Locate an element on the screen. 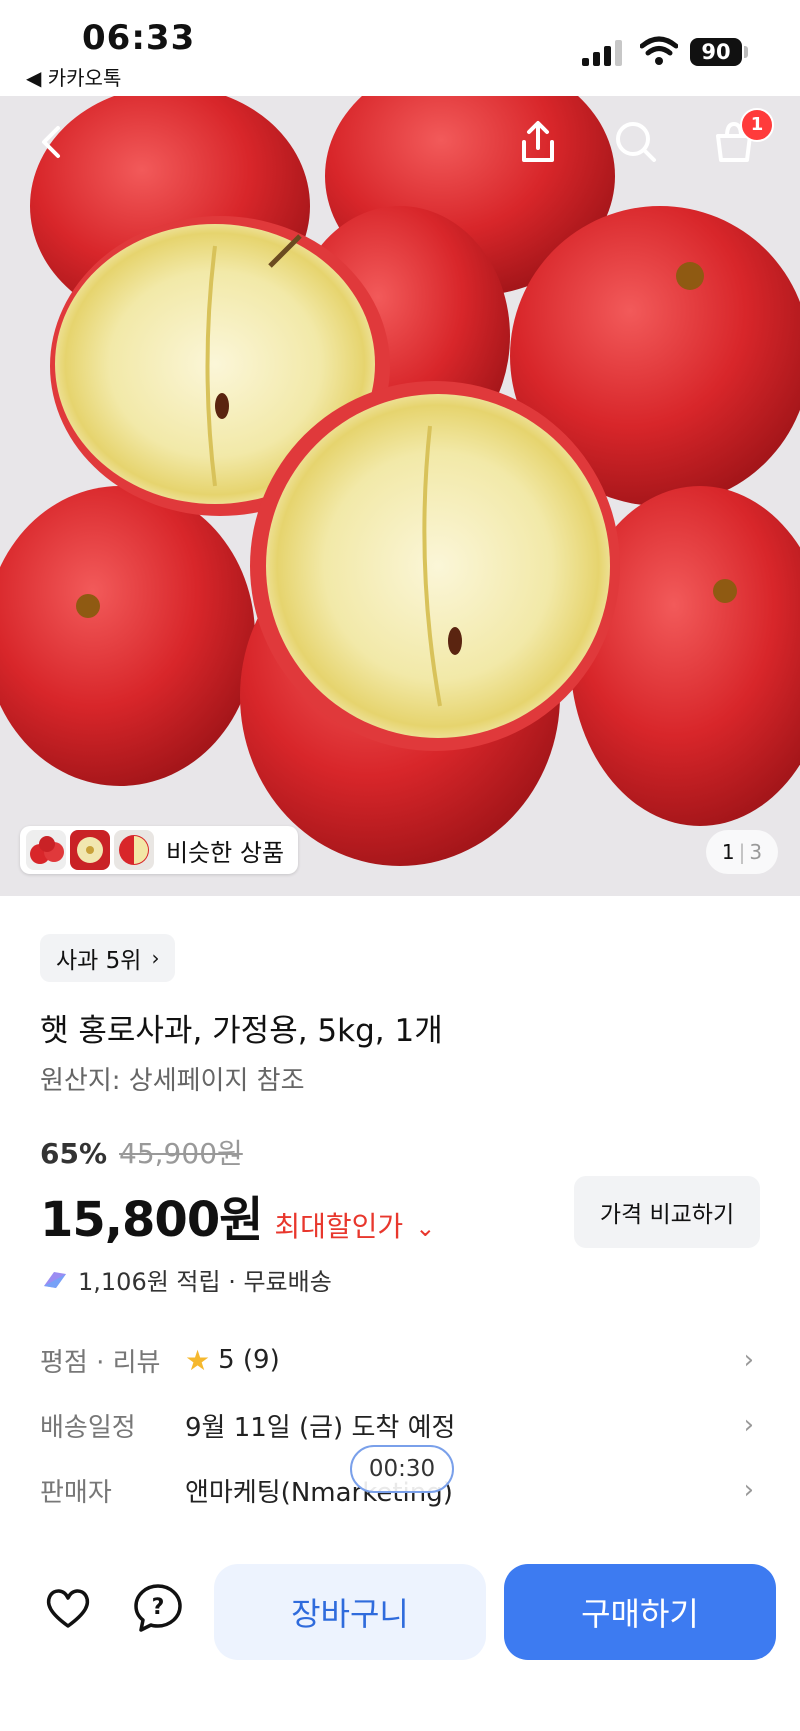 The height and width of the screenshot is (1731, 800). bottom-action-bar: ? 장바구니 구매하기 is located at coordinates (400, 1635).